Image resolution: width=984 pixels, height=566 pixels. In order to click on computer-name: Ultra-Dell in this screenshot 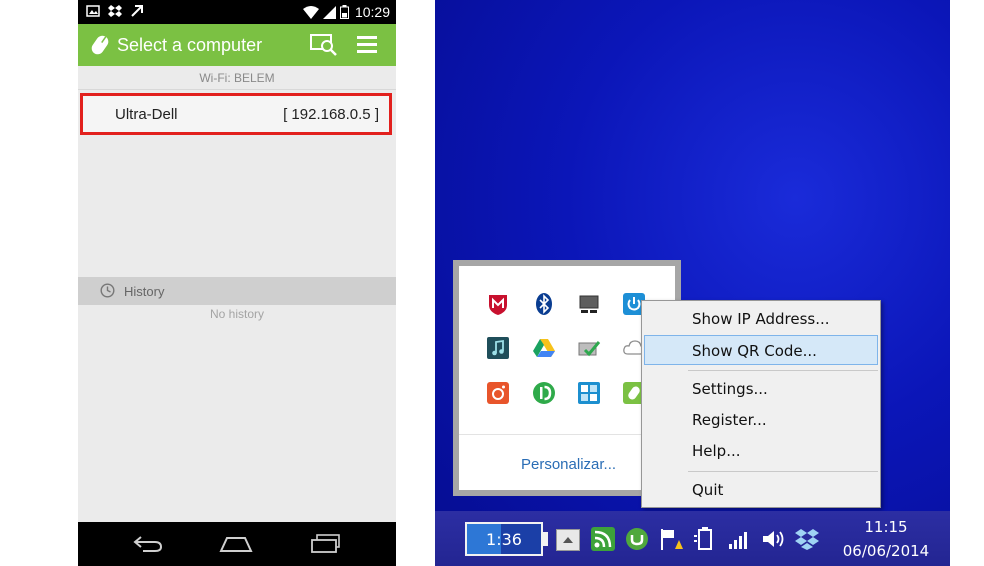, I will do `click(146, 114)`.